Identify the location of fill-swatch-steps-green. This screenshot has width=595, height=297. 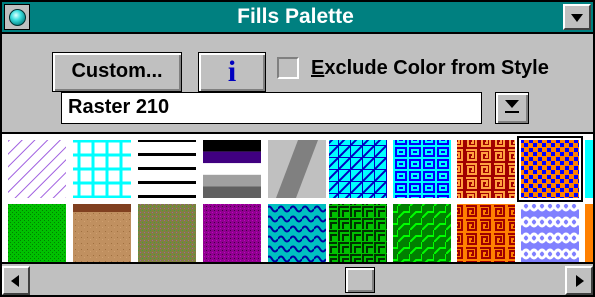
(422, 233).